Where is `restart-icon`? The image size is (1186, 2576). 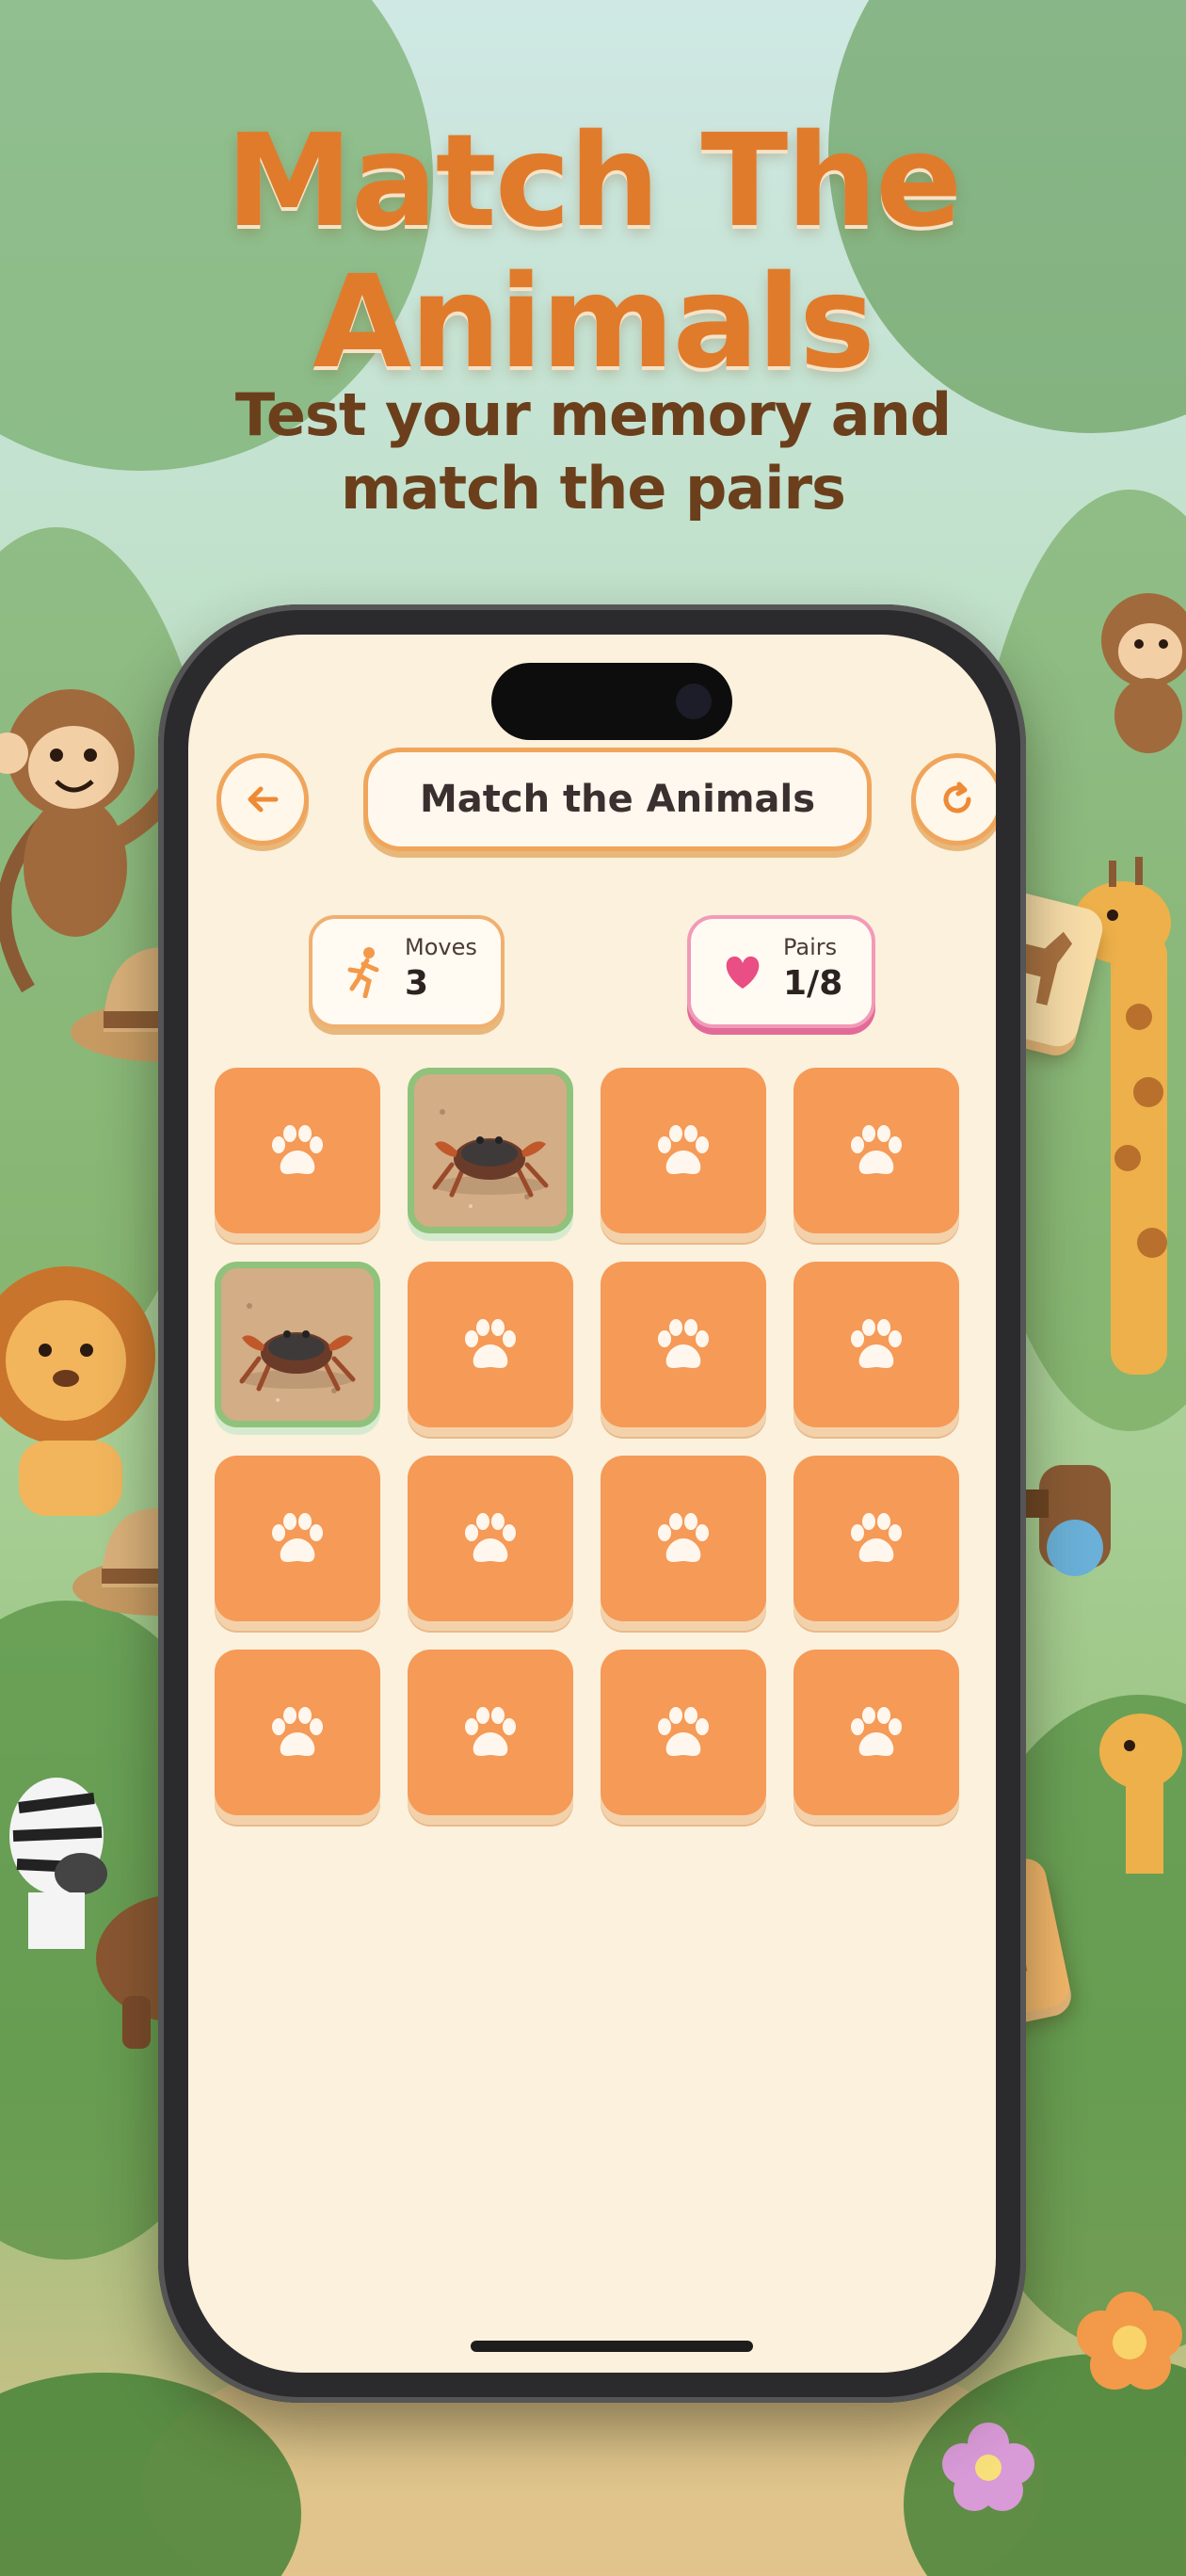 restart-icon is located at coordinates (957, 797).